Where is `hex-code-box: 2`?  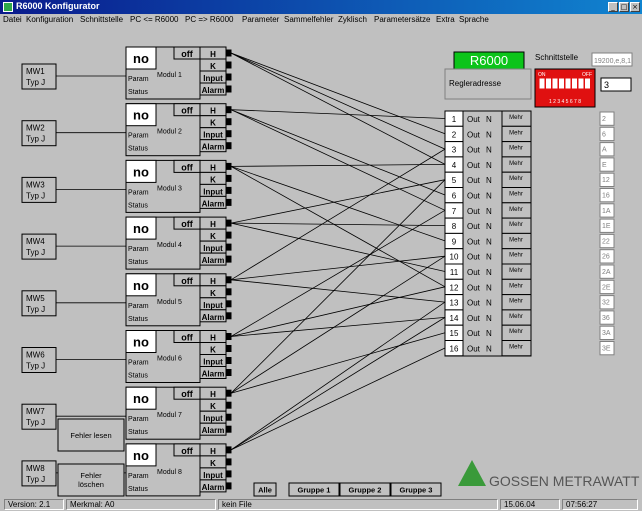
hex-code-box: 2 is located at coordinates (607, 118).